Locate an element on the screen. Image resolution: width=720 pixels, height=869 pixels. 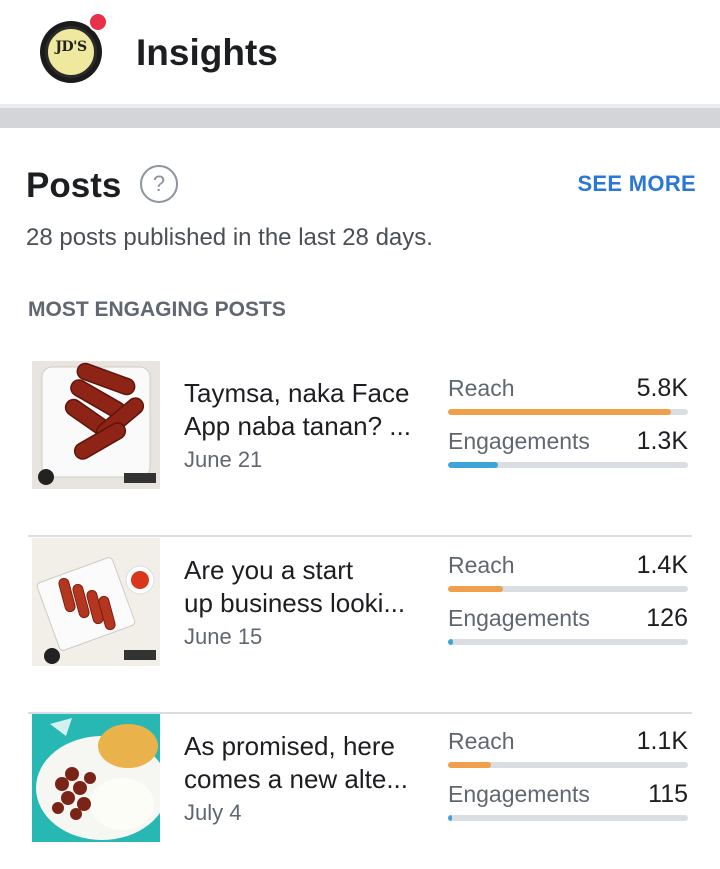
engagements-value: 126 is located at coordinates (667, 618).